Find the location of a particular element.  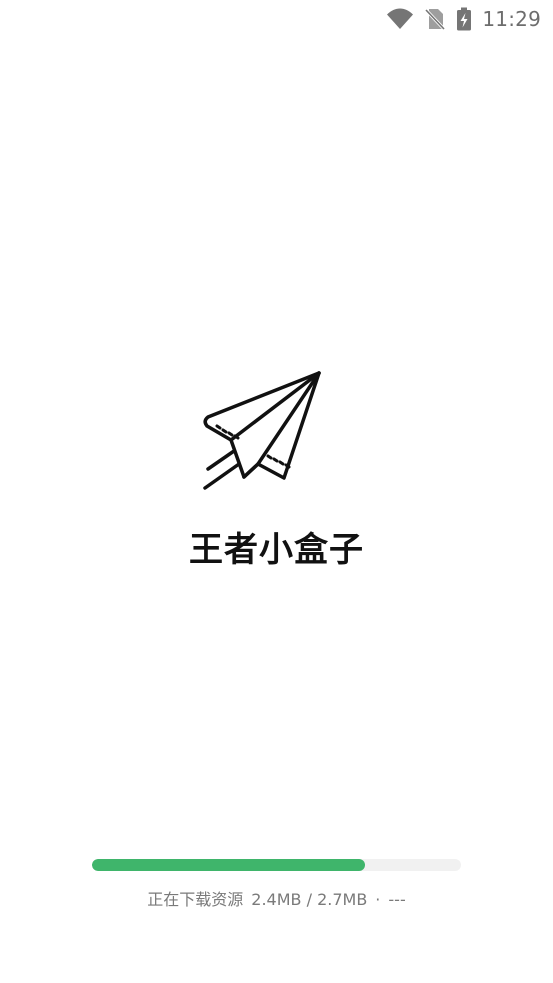

status-icons: 11:29 is located at coordinates (463, 19).